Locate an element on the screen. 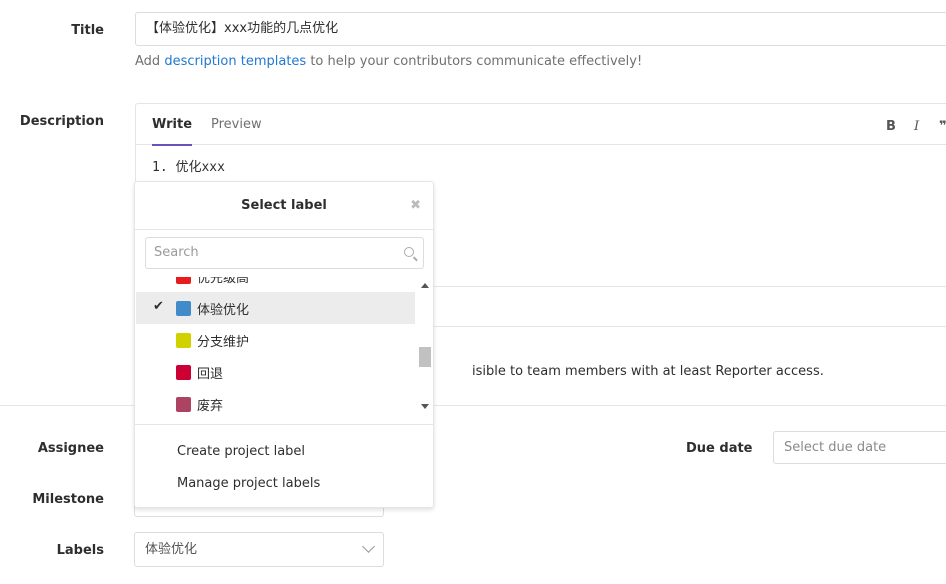 The image size is (946, 584). quote-icon: ❞ is located at coordinates (942, 126).